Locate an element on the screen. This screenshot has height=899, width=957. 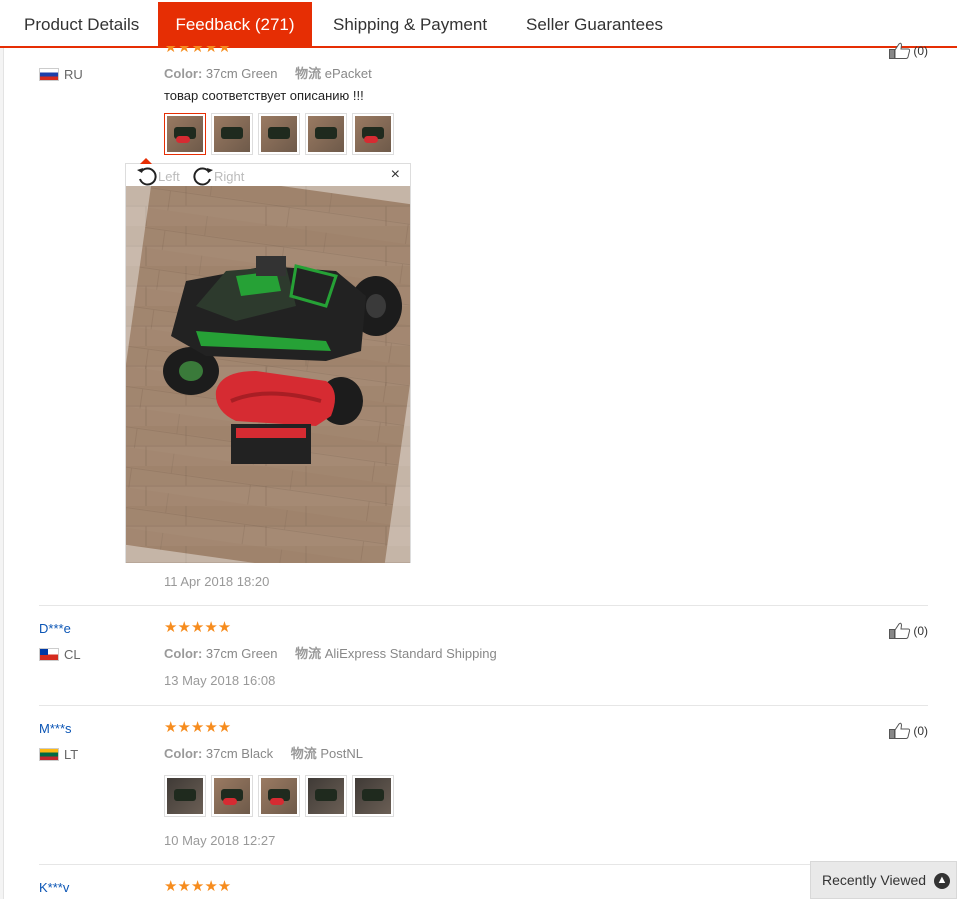
reviewer-name: D***e is located at coordinates (55, 628).